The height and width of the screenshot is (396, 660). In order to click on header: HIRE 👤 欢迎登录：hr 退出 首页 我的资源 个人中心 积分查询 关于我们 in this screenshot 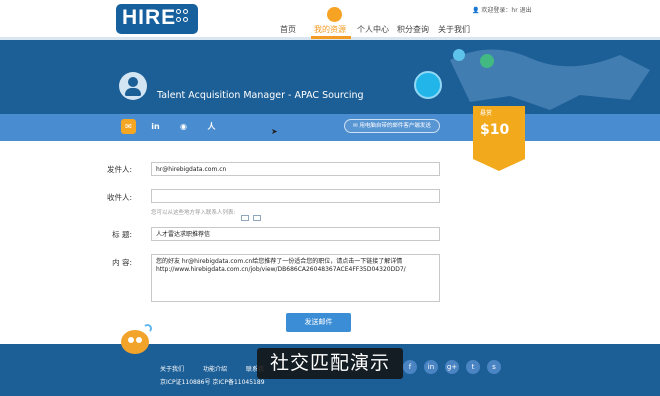, I will do `click(330, 20)`.